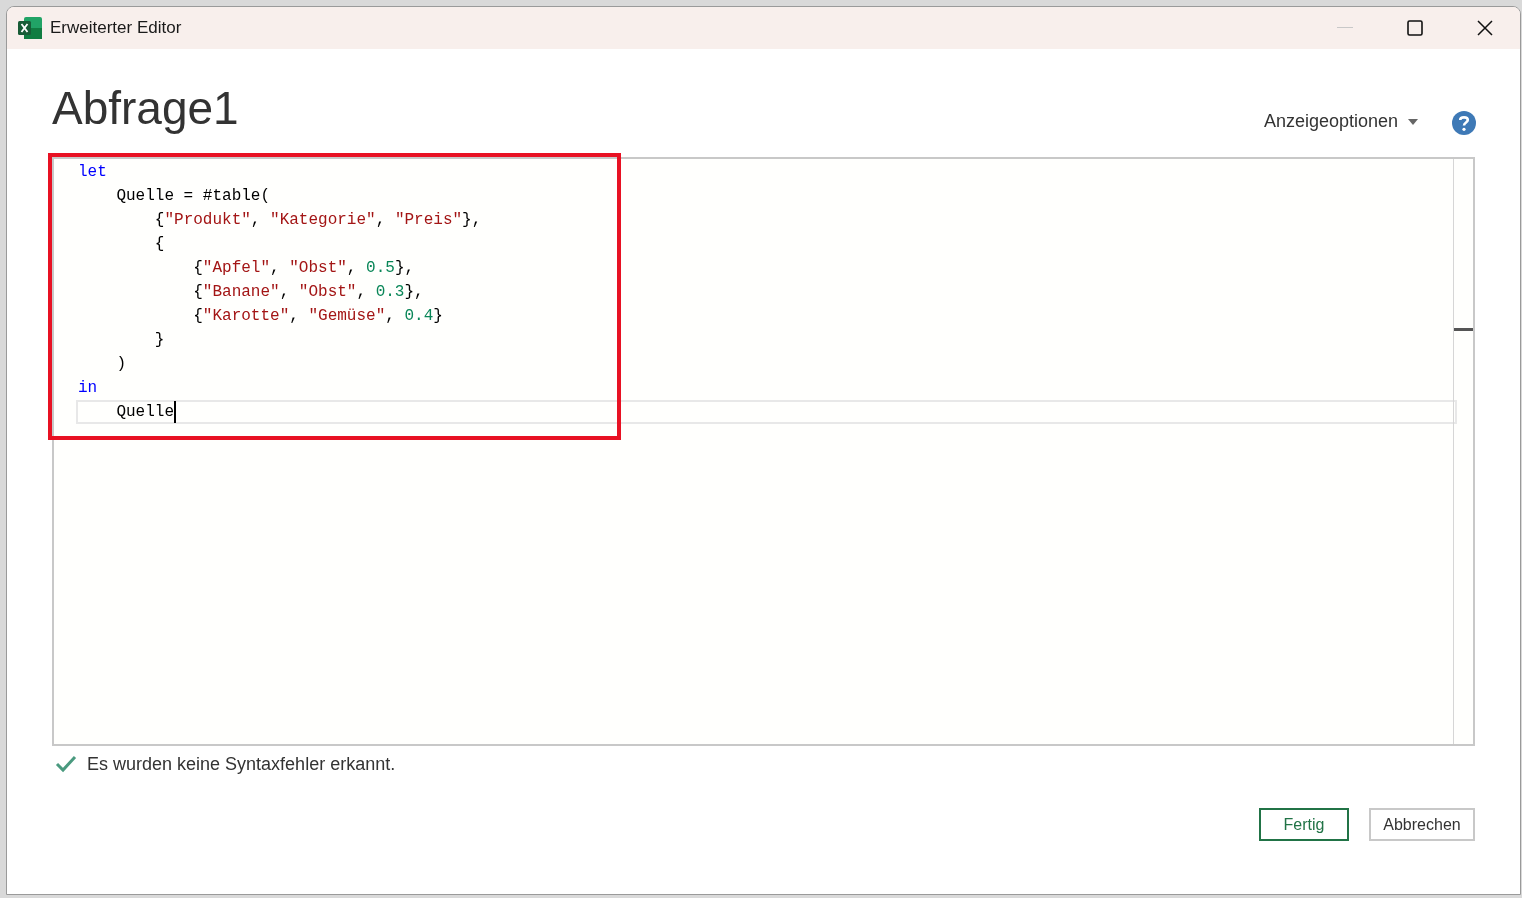 The height and width of the screenshot is (898, 1522). I want to click on cancel-button: Abbrechen, so click(1422, 824).